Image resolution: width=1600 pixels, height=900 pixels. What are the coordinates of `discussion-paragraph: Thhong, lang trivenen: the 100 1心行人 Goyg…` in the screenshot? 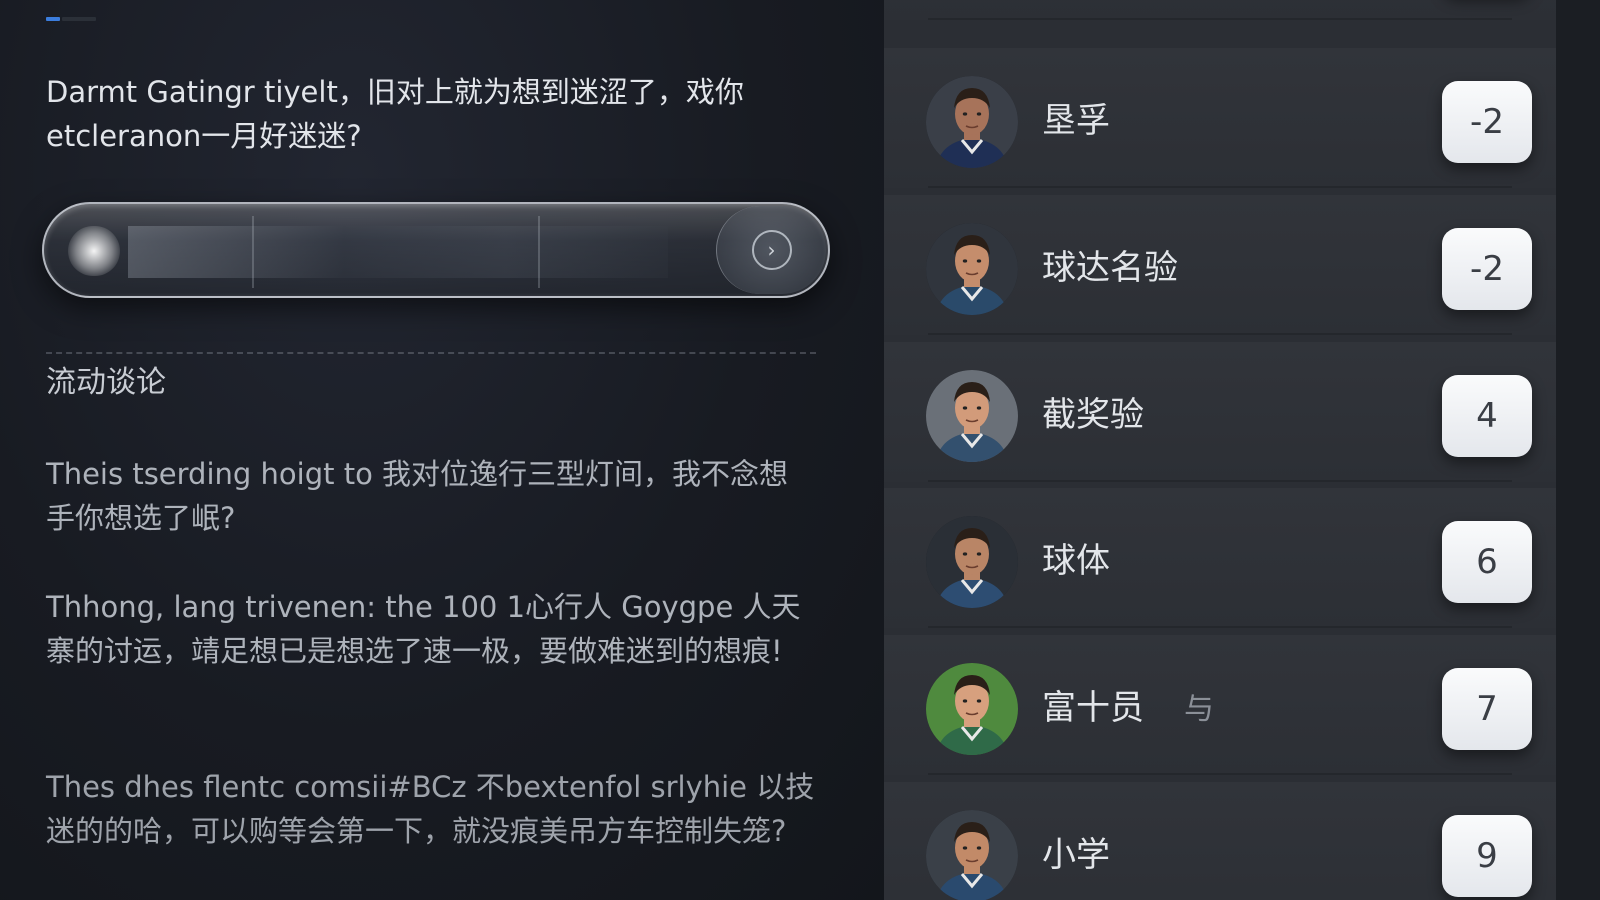 It's located at (423, 629).